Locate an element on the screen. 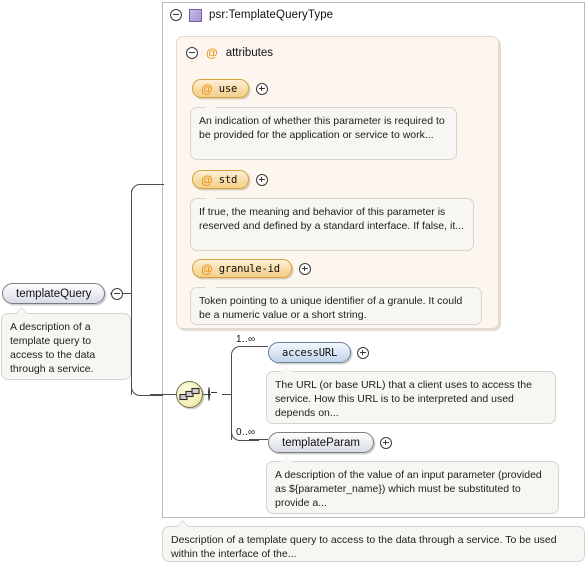  complex-type-header: psr:TemplateQueryType is located at coordinates (251, 15).